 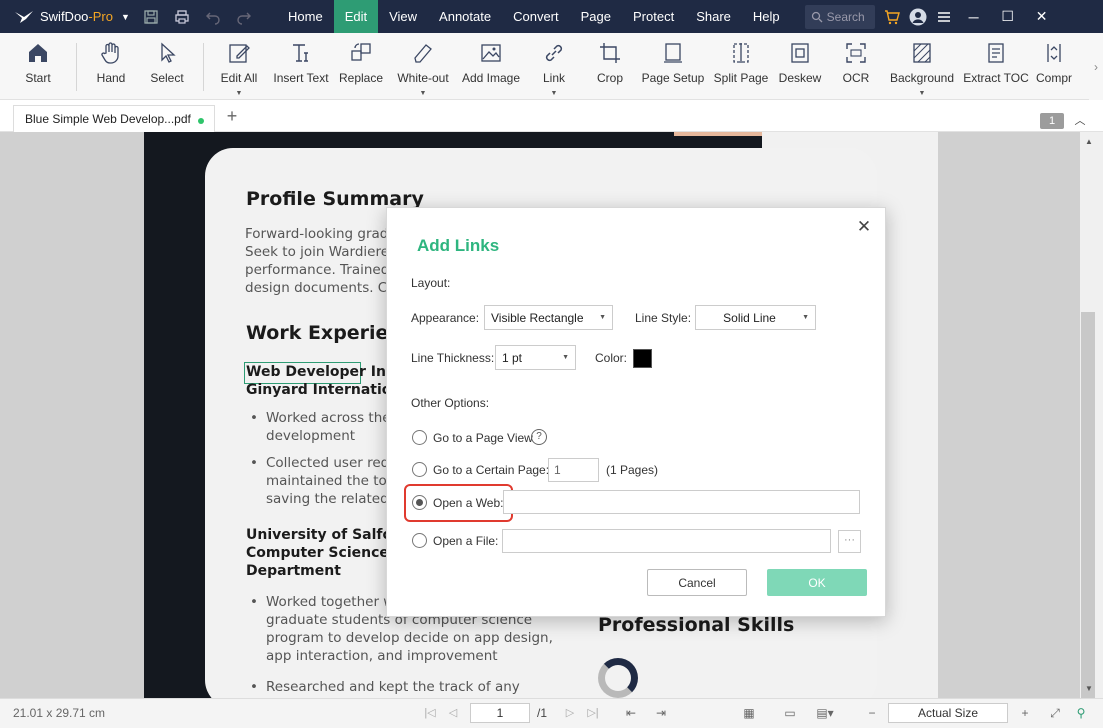 What do you see at coordinates (922, 93) in the screenshot?
I see `background-dropdown-icon: ▼` at bounding box center [922, 93].